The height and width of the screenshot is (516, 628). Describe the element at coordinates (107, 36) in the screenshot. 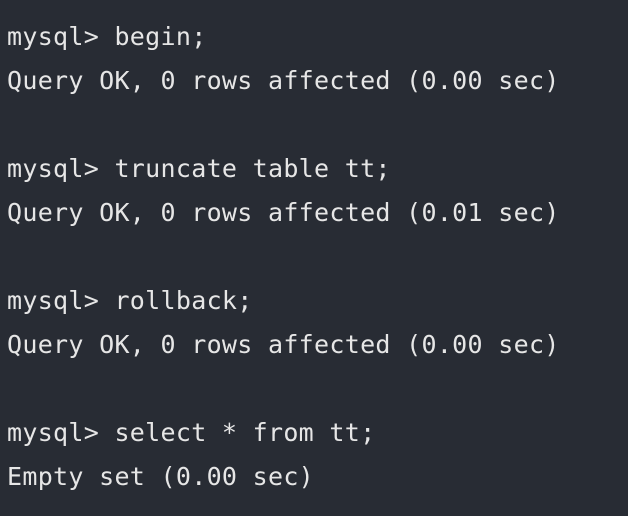

I see `command-line: mysql> begin;` at that location.